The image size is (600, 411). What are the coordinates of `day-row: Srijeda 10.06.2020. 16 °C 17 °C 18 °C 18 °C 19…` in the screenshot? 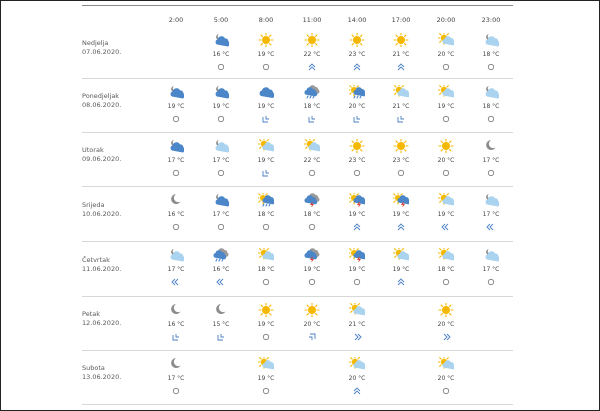 It's located at (297, 215).